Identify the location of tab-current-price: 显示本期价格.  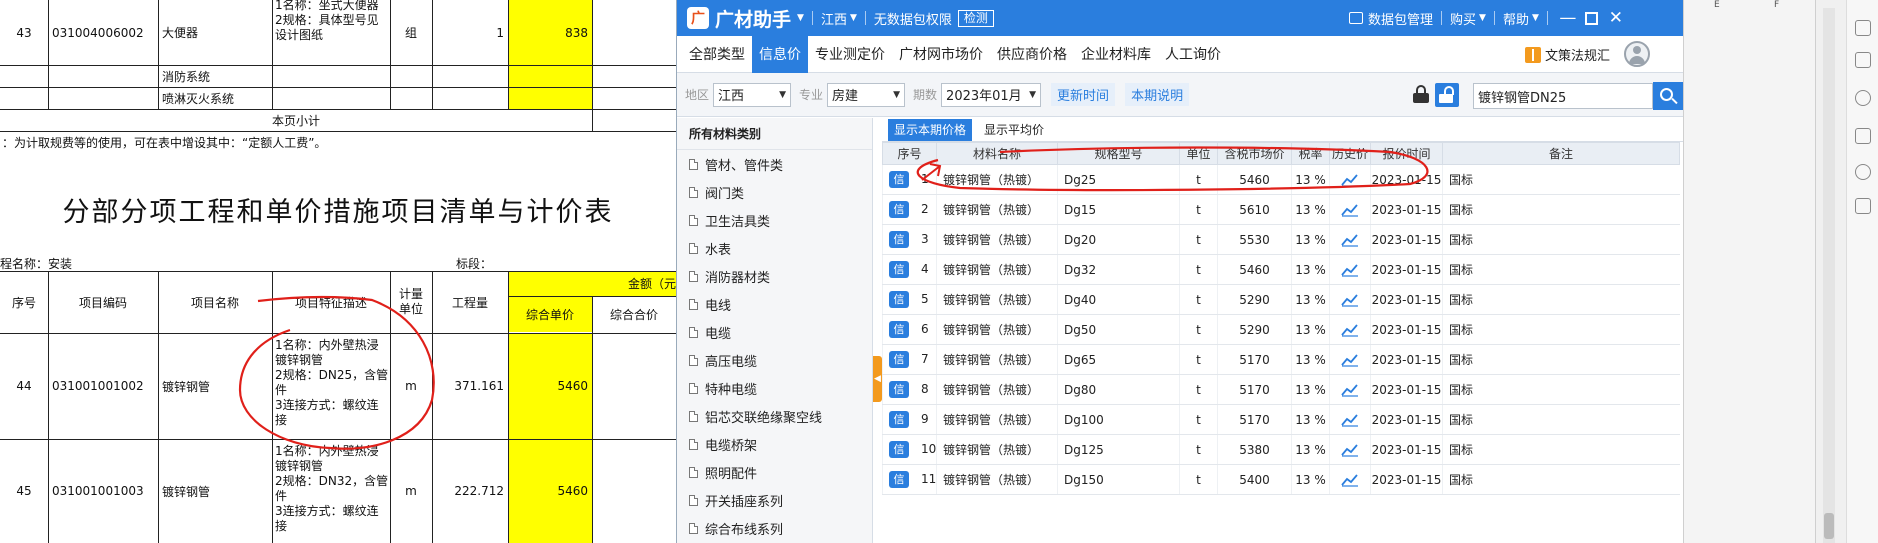
(930, 129).